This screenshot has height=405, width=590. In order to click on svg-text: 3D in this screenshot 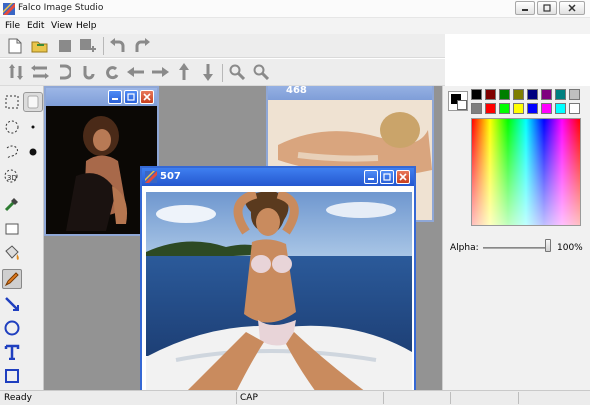, I will do `click(12, 178)`.